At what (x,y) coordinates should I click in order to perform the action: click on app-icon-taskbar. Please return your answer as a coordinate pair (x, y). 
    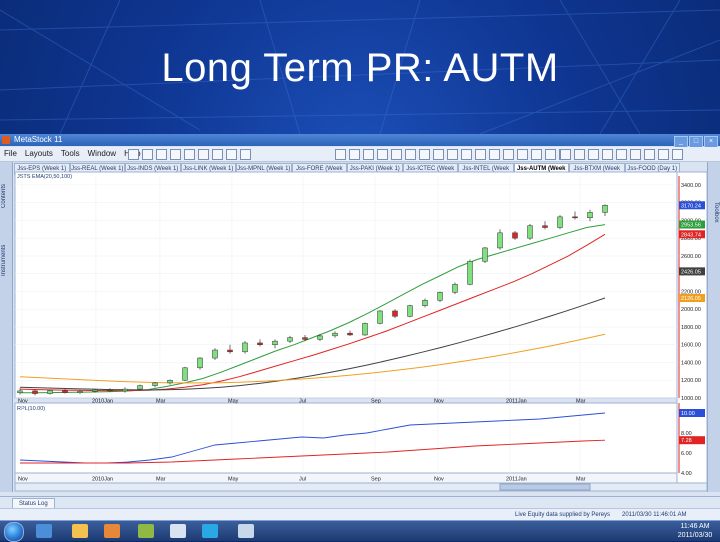
    Looking at the image, I should click on (246, 531).